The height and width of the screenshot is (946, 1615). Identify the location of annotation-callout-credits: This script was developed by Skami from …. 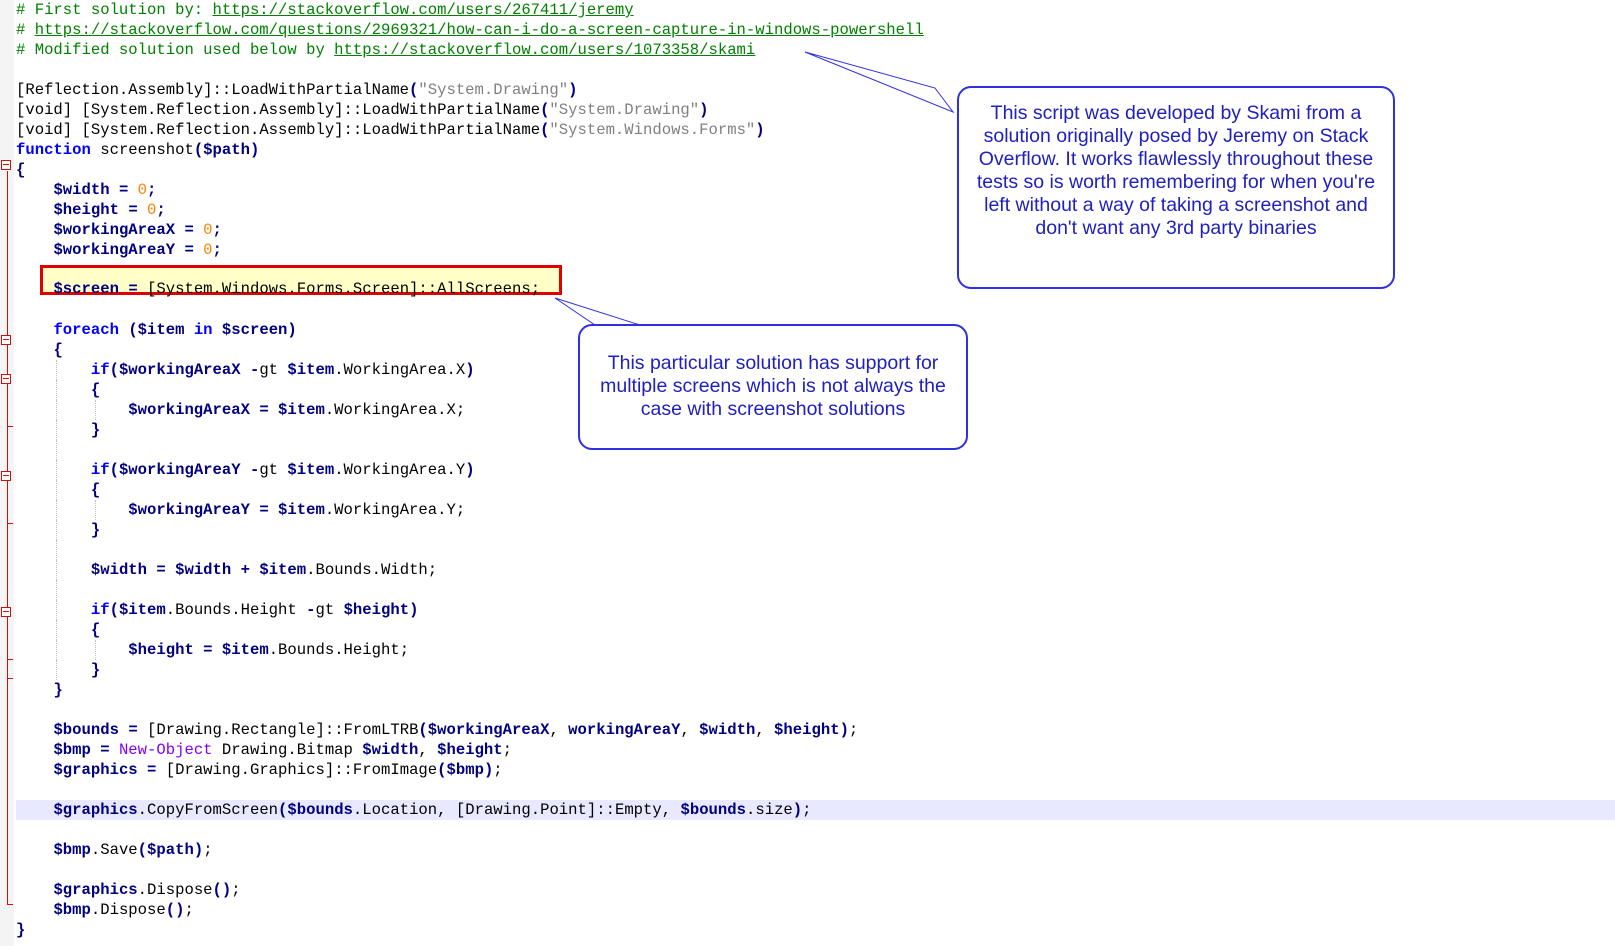
(1176, 187).